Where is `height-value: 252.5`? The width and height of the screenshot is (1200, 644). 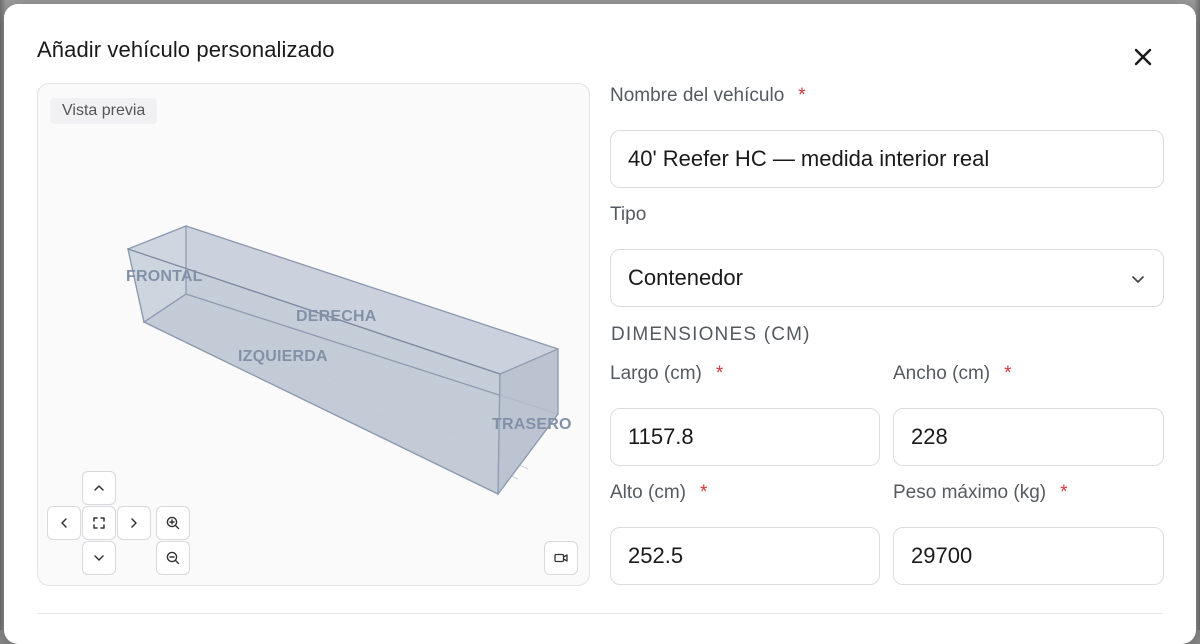 height-value: 252.5 is located at coordinates (656, 555).